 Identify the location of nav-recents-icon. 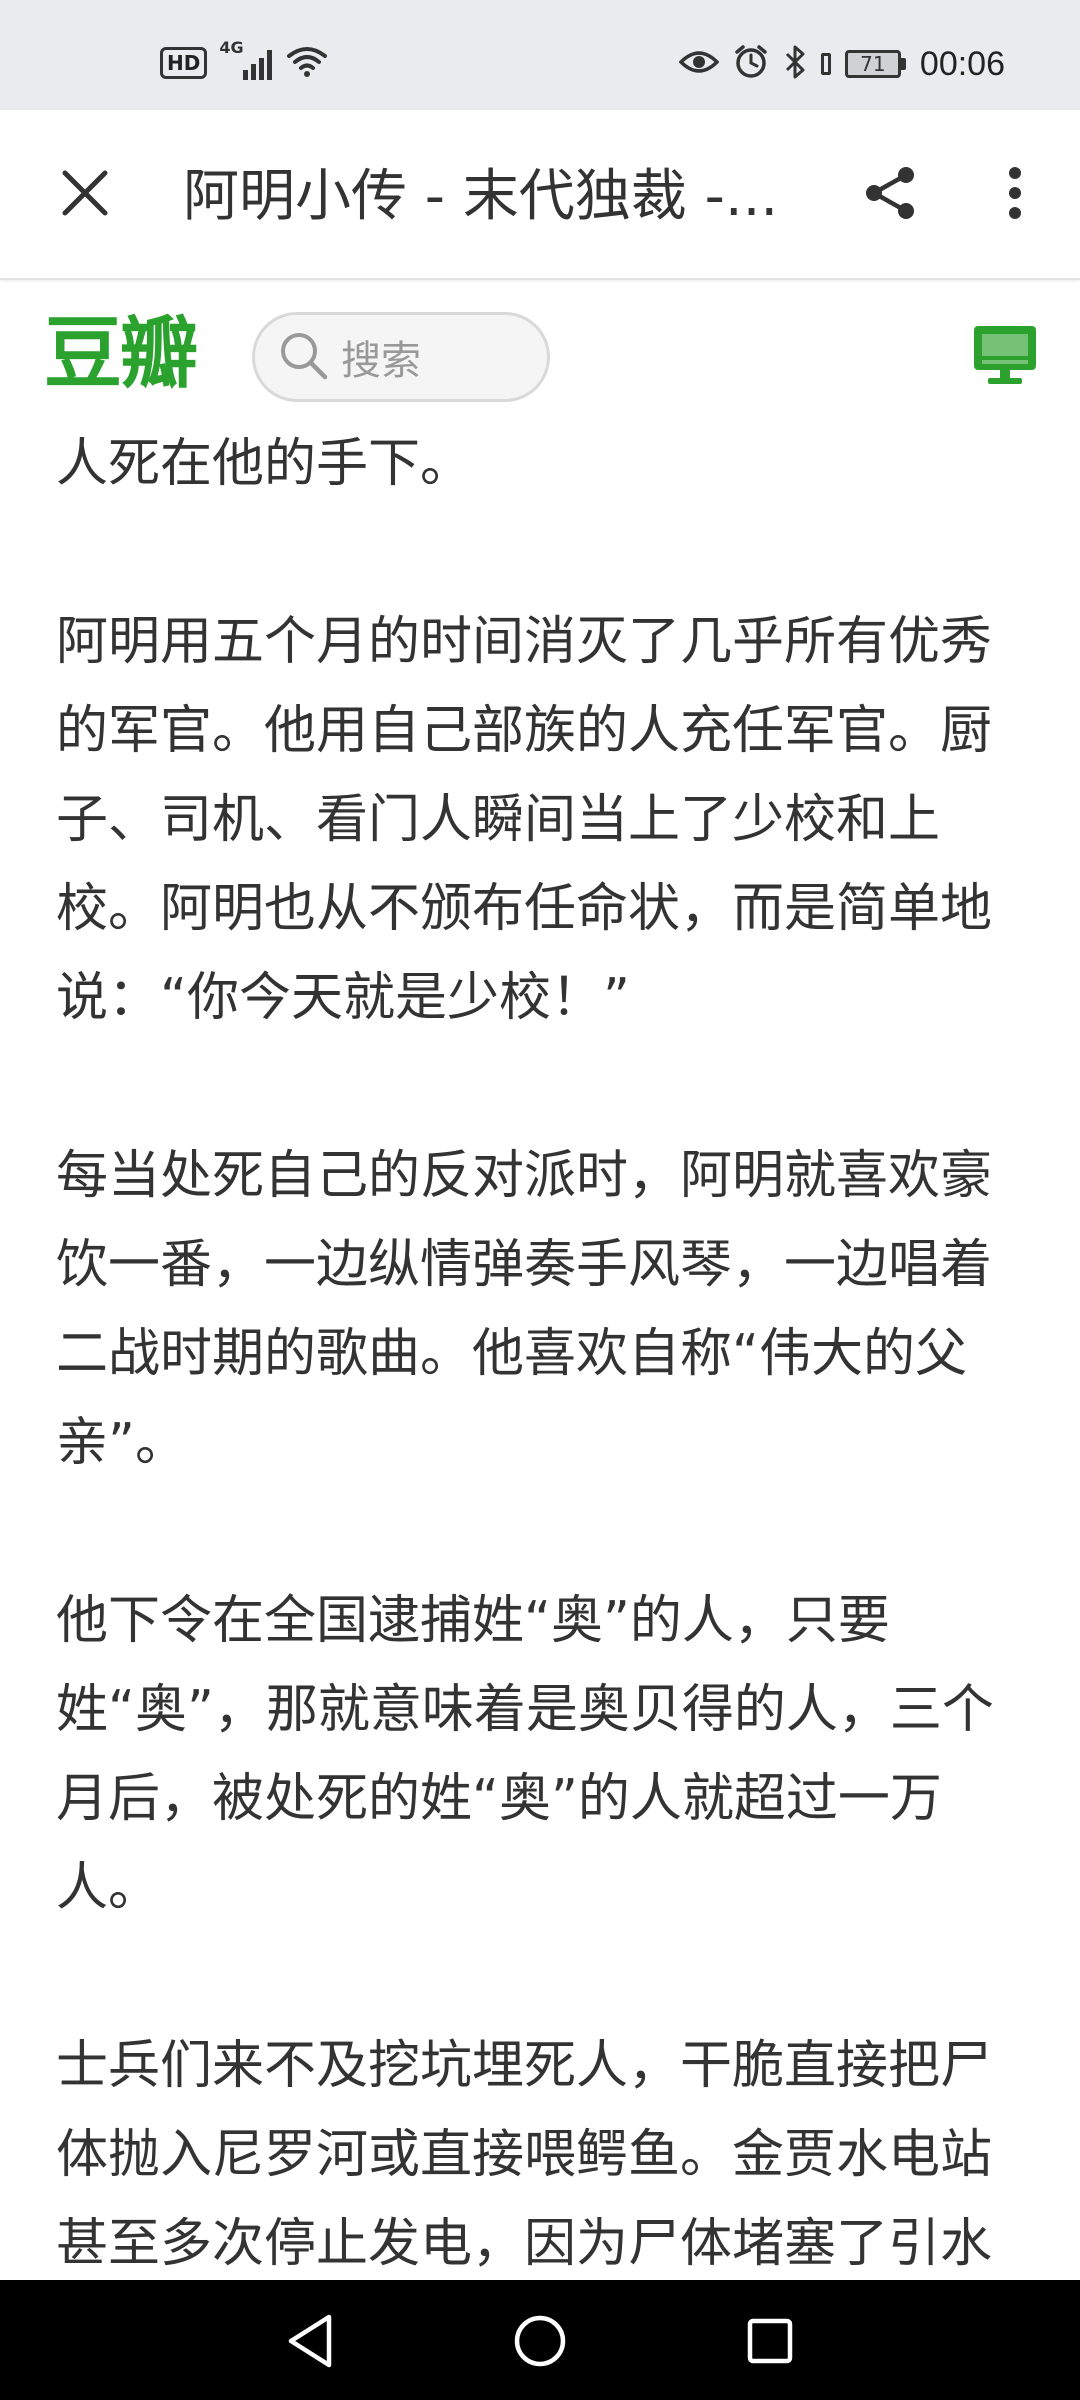
(770, 2343).